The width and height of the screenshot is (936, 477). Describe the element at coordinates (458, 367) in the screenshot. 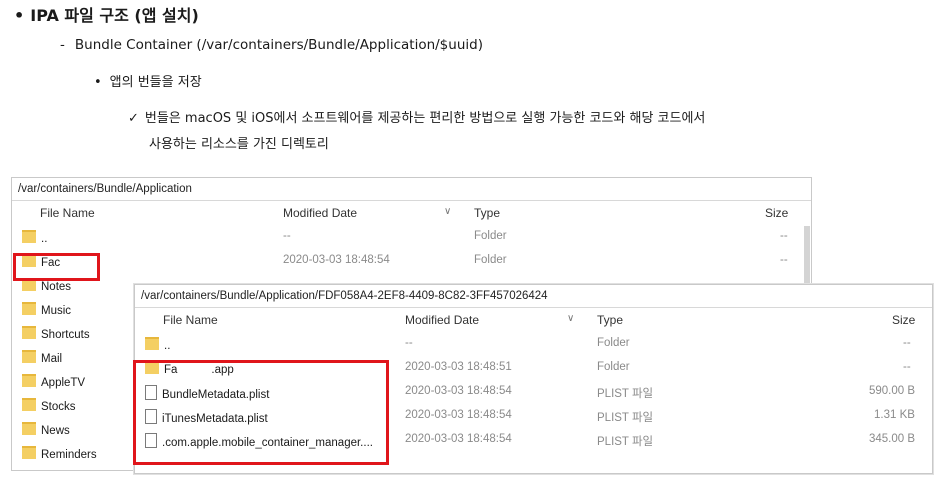

I see `file-date: 2020-03-03 18:48:51` at that location.